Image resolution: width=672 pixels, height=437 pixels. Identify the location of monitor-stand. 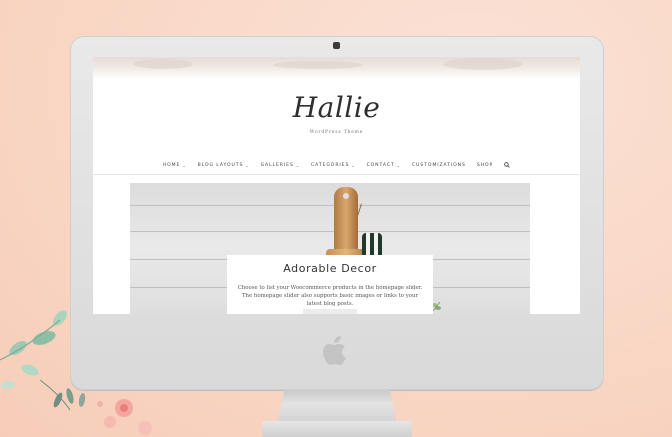
(337, 407).